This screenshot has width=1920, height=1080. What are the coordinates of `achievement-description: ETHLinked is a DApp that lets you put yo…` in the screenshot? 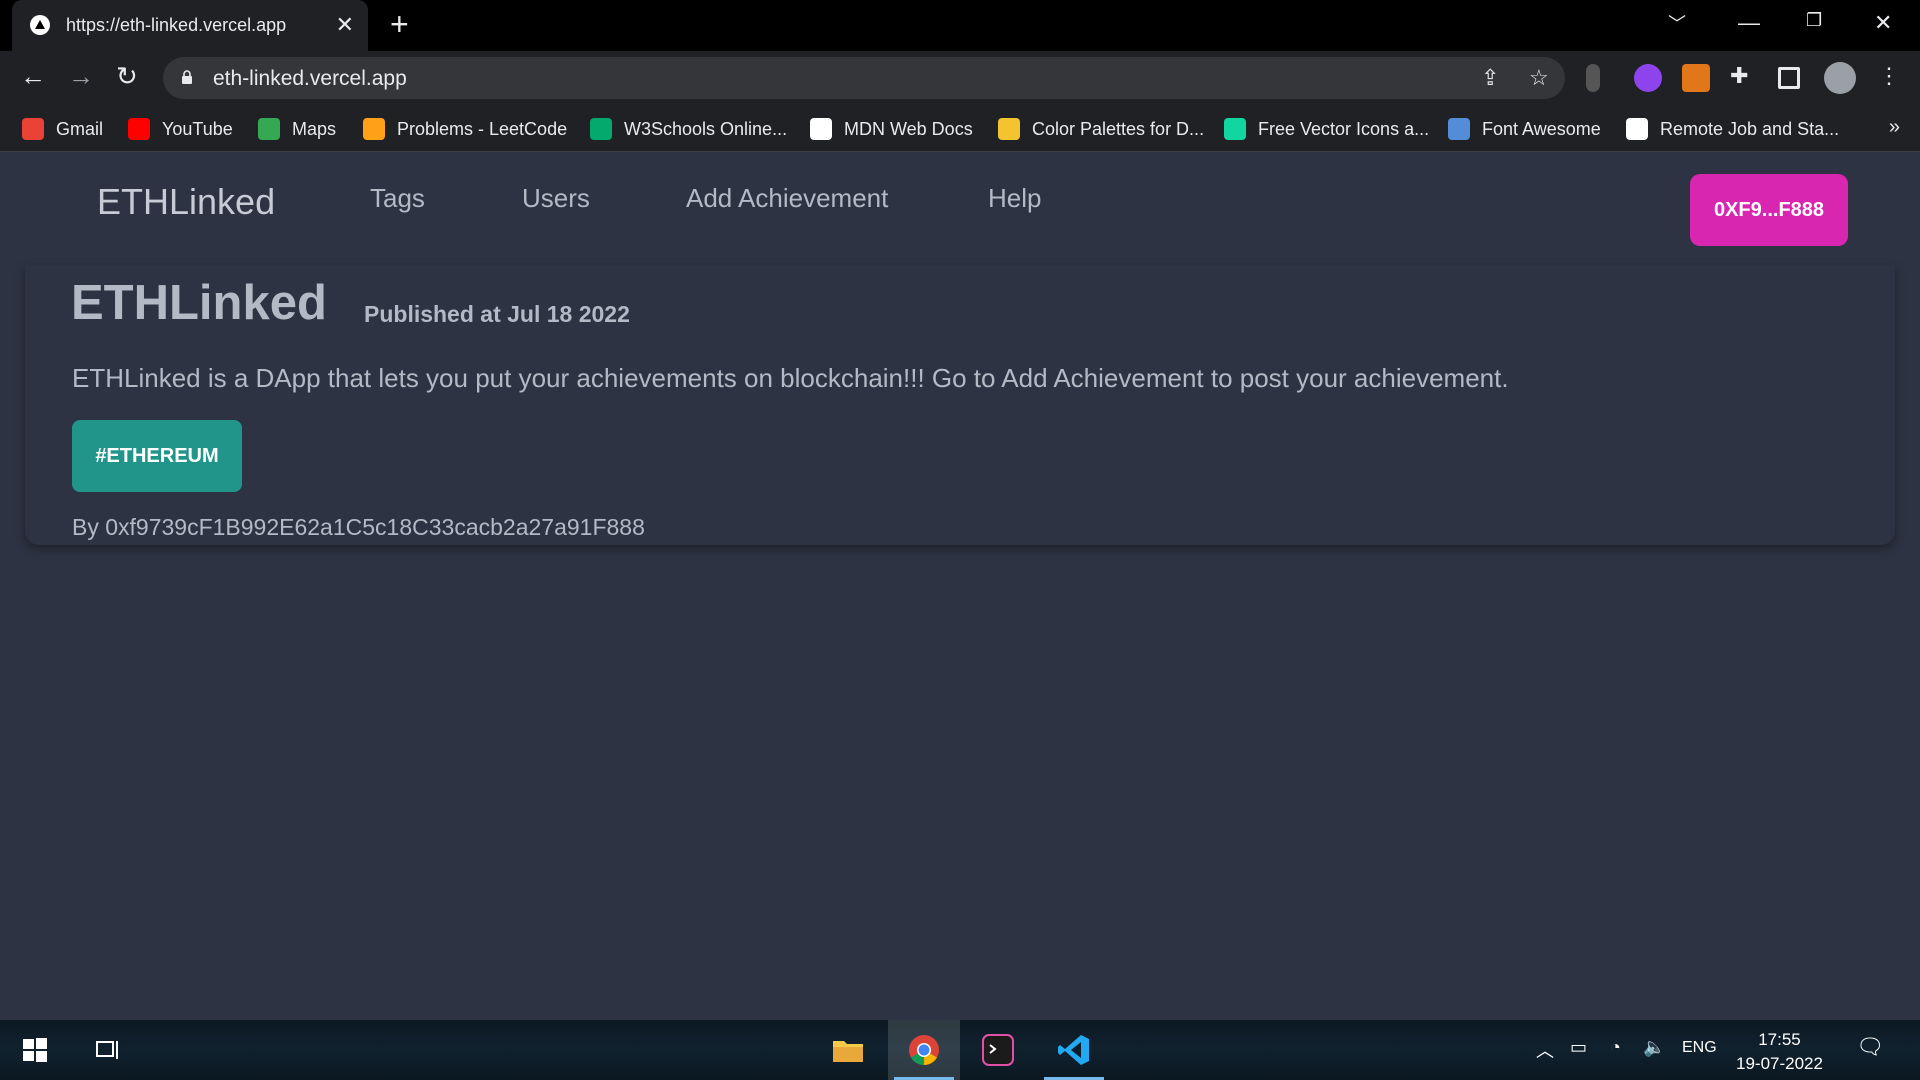 It's located at (790, 378).